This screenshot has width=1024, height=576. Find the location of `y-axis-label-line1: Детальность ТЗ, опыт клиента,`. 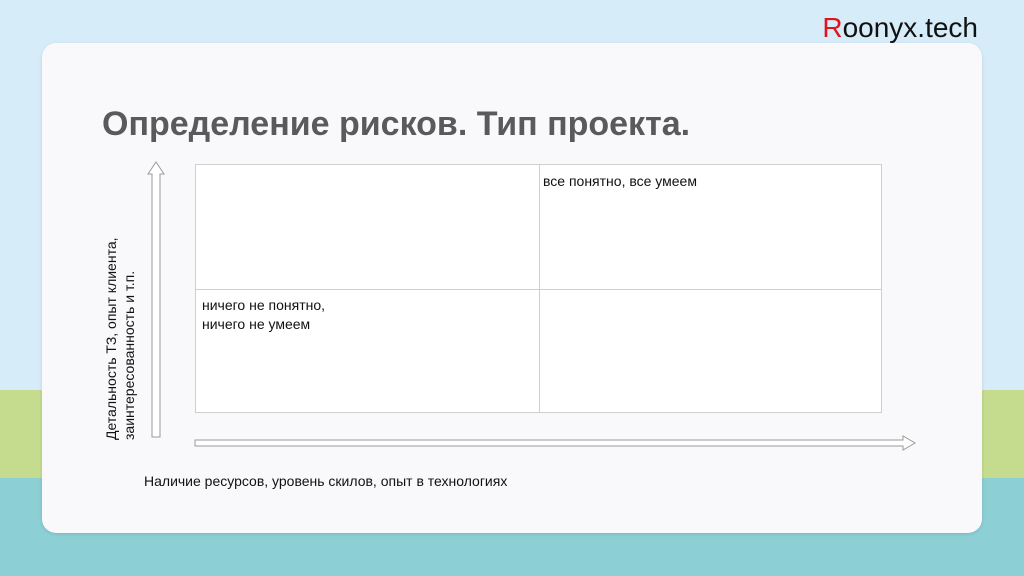

y-axis-label-line1: Детальность ТЗ, опыт клиента, is located at coordinates (111, 338).